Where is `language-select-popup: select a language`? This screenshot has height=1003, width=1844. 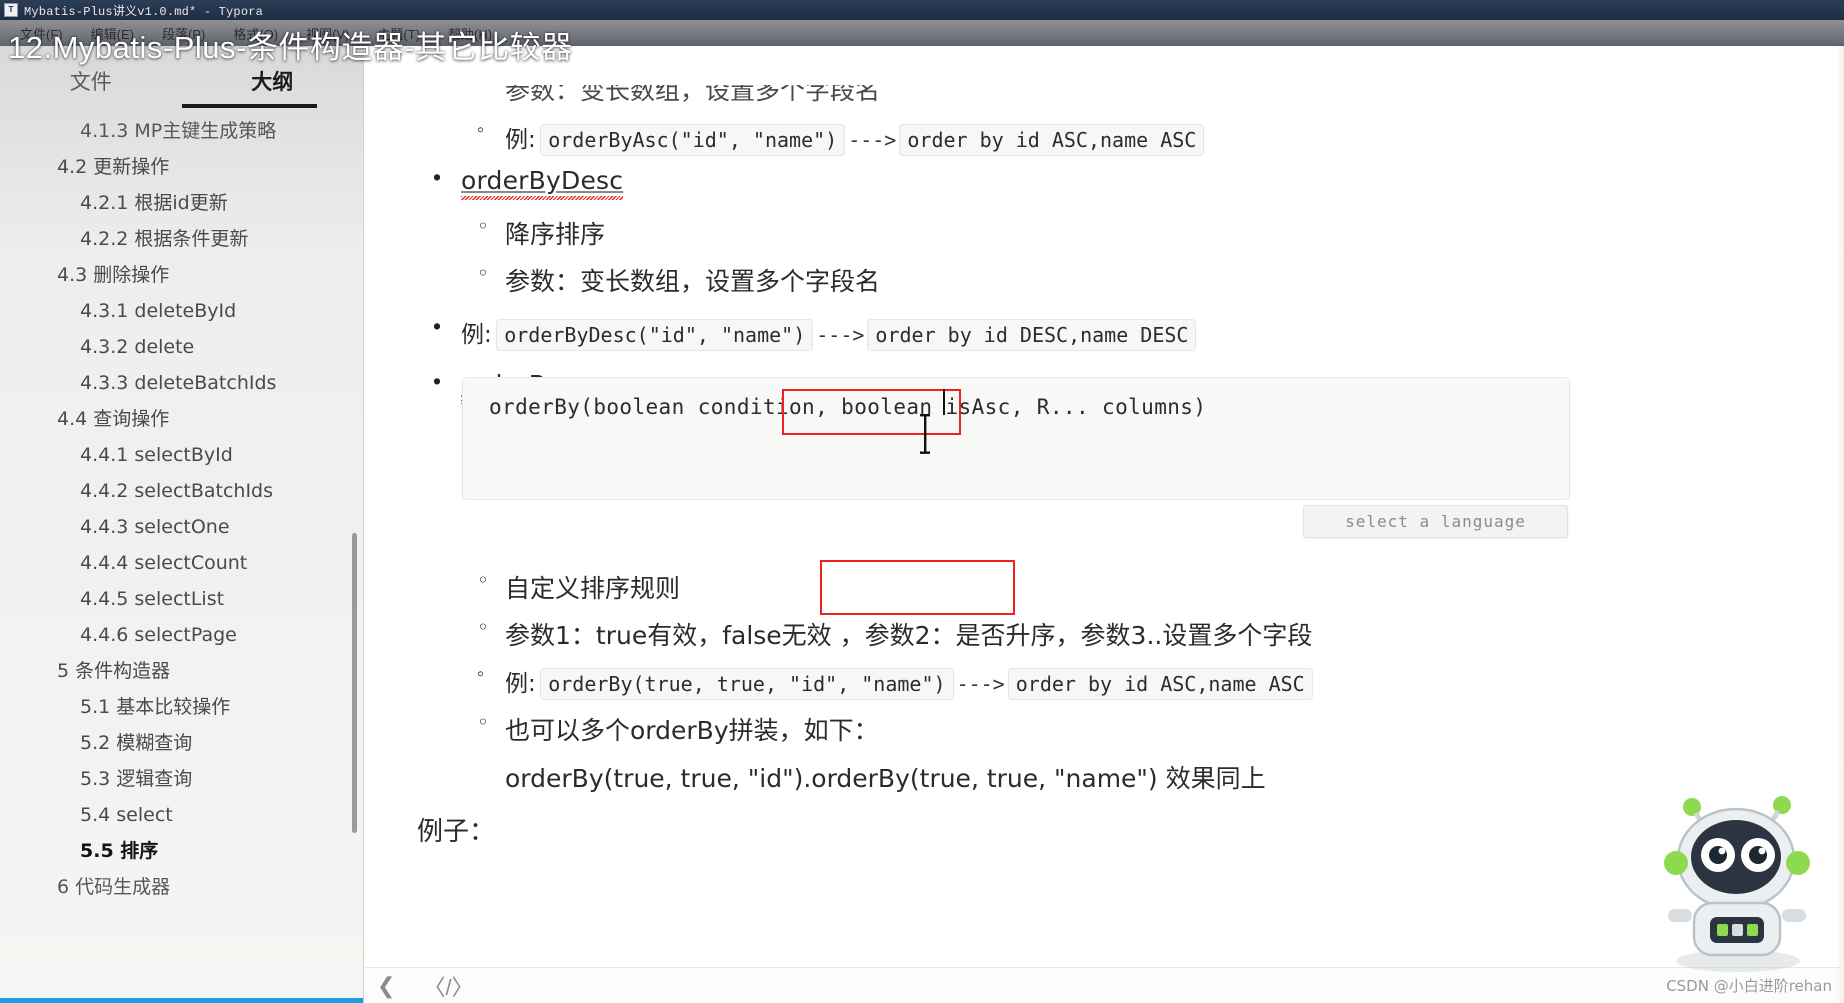
language-select-popup: select a language is located at coordinates (1435, 521).